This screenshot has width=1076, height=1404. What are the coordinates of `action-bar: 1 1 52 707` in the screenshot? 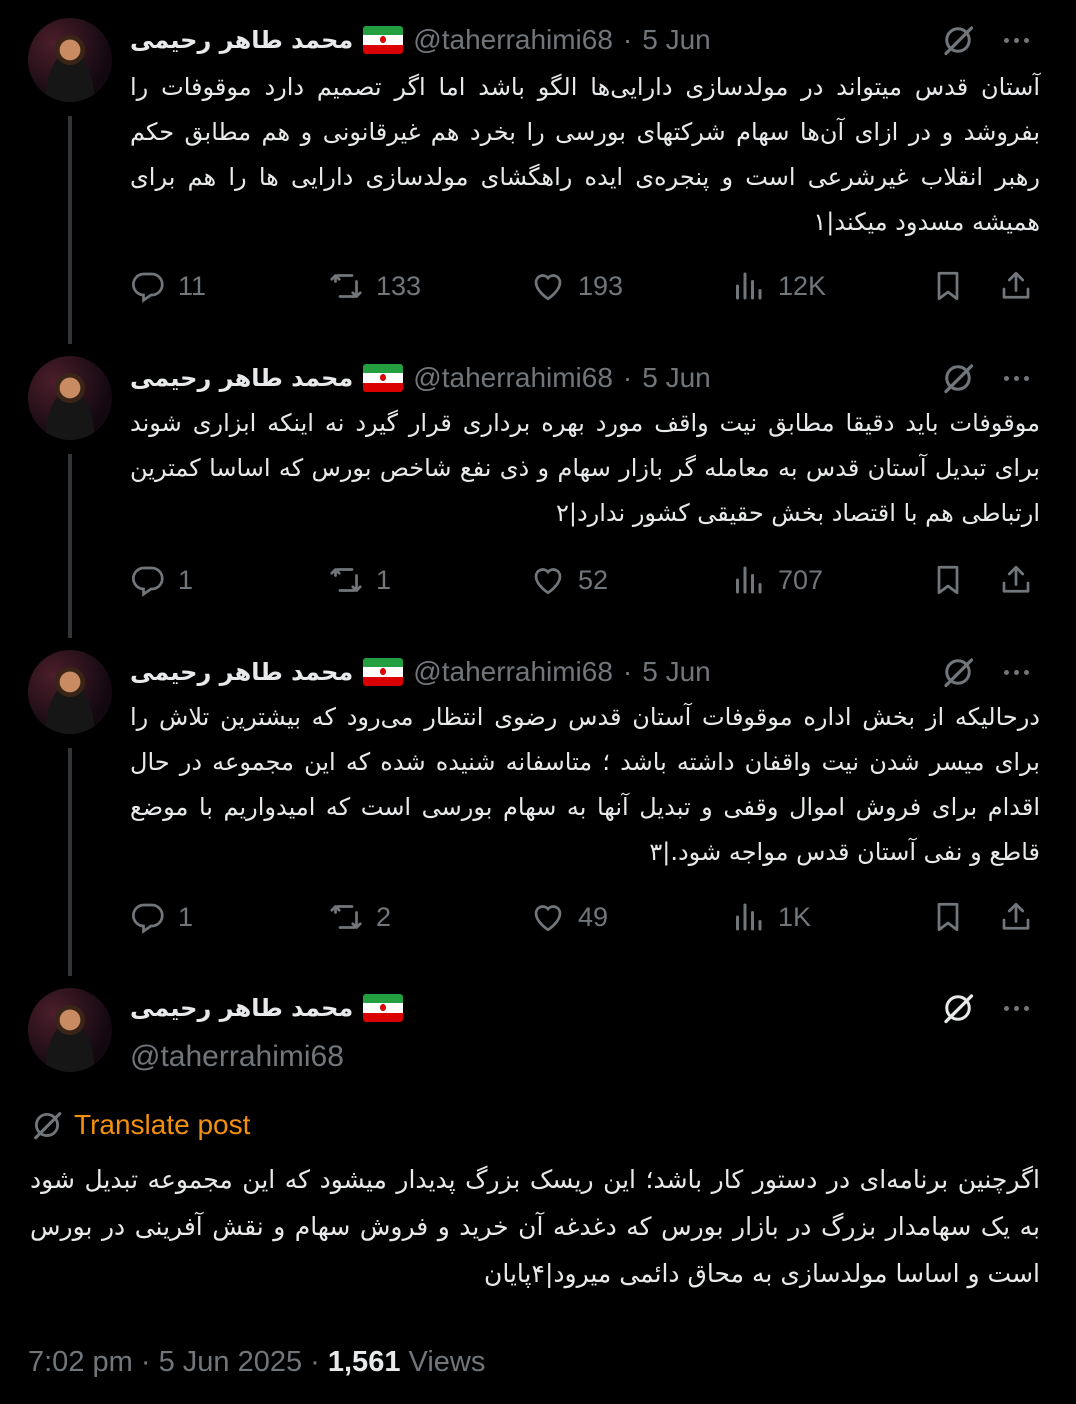 It's located at (586, 580).